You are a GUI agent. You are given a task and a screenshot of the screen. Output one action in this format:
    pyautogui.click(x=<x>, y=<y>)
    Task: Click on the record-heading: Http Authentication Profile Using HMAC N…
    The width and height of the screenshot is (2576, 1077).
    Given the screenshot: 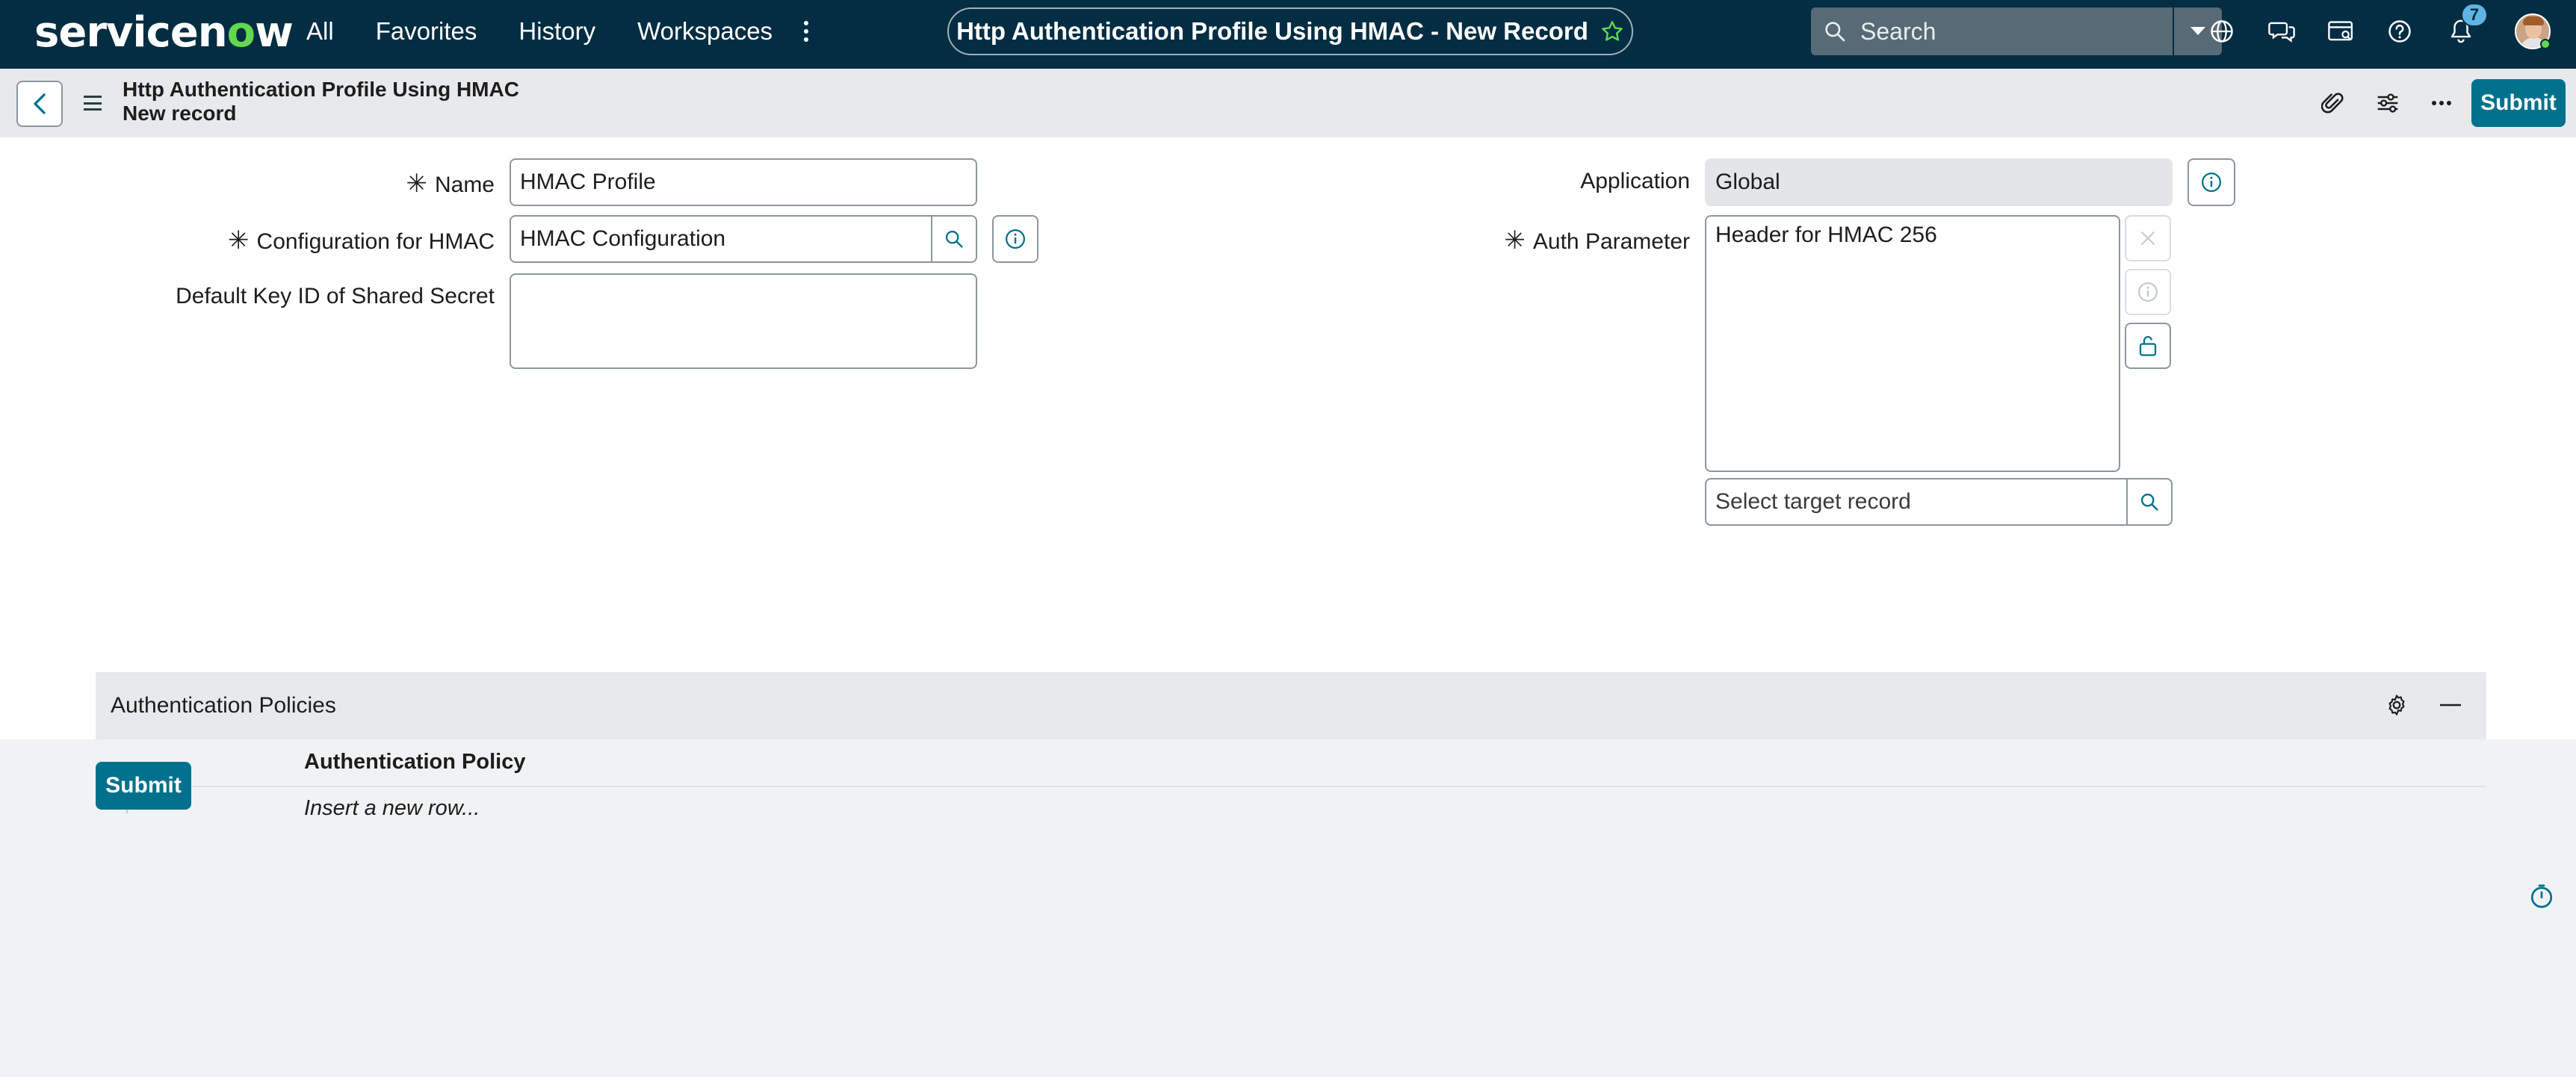 What is the action you would take?
    pyautogui.click(x=321, y=102)
    